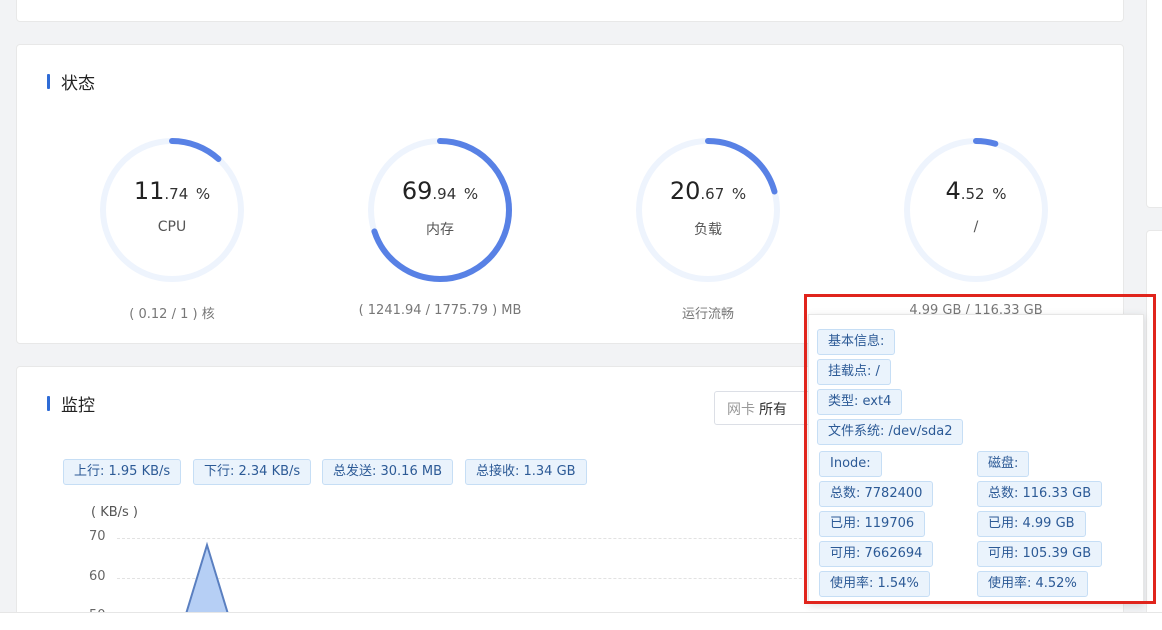 This screenshot has height=630, width=1162. I want to click on monitor-title: 监控, so click(71, 403).